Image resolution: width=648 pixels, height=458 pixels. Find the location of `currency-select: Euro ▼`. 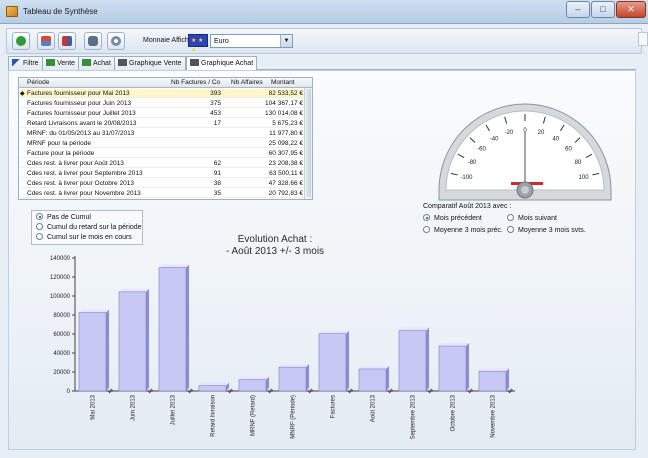

currency-select: Euro ▼ is located at coordinates (251, 41).